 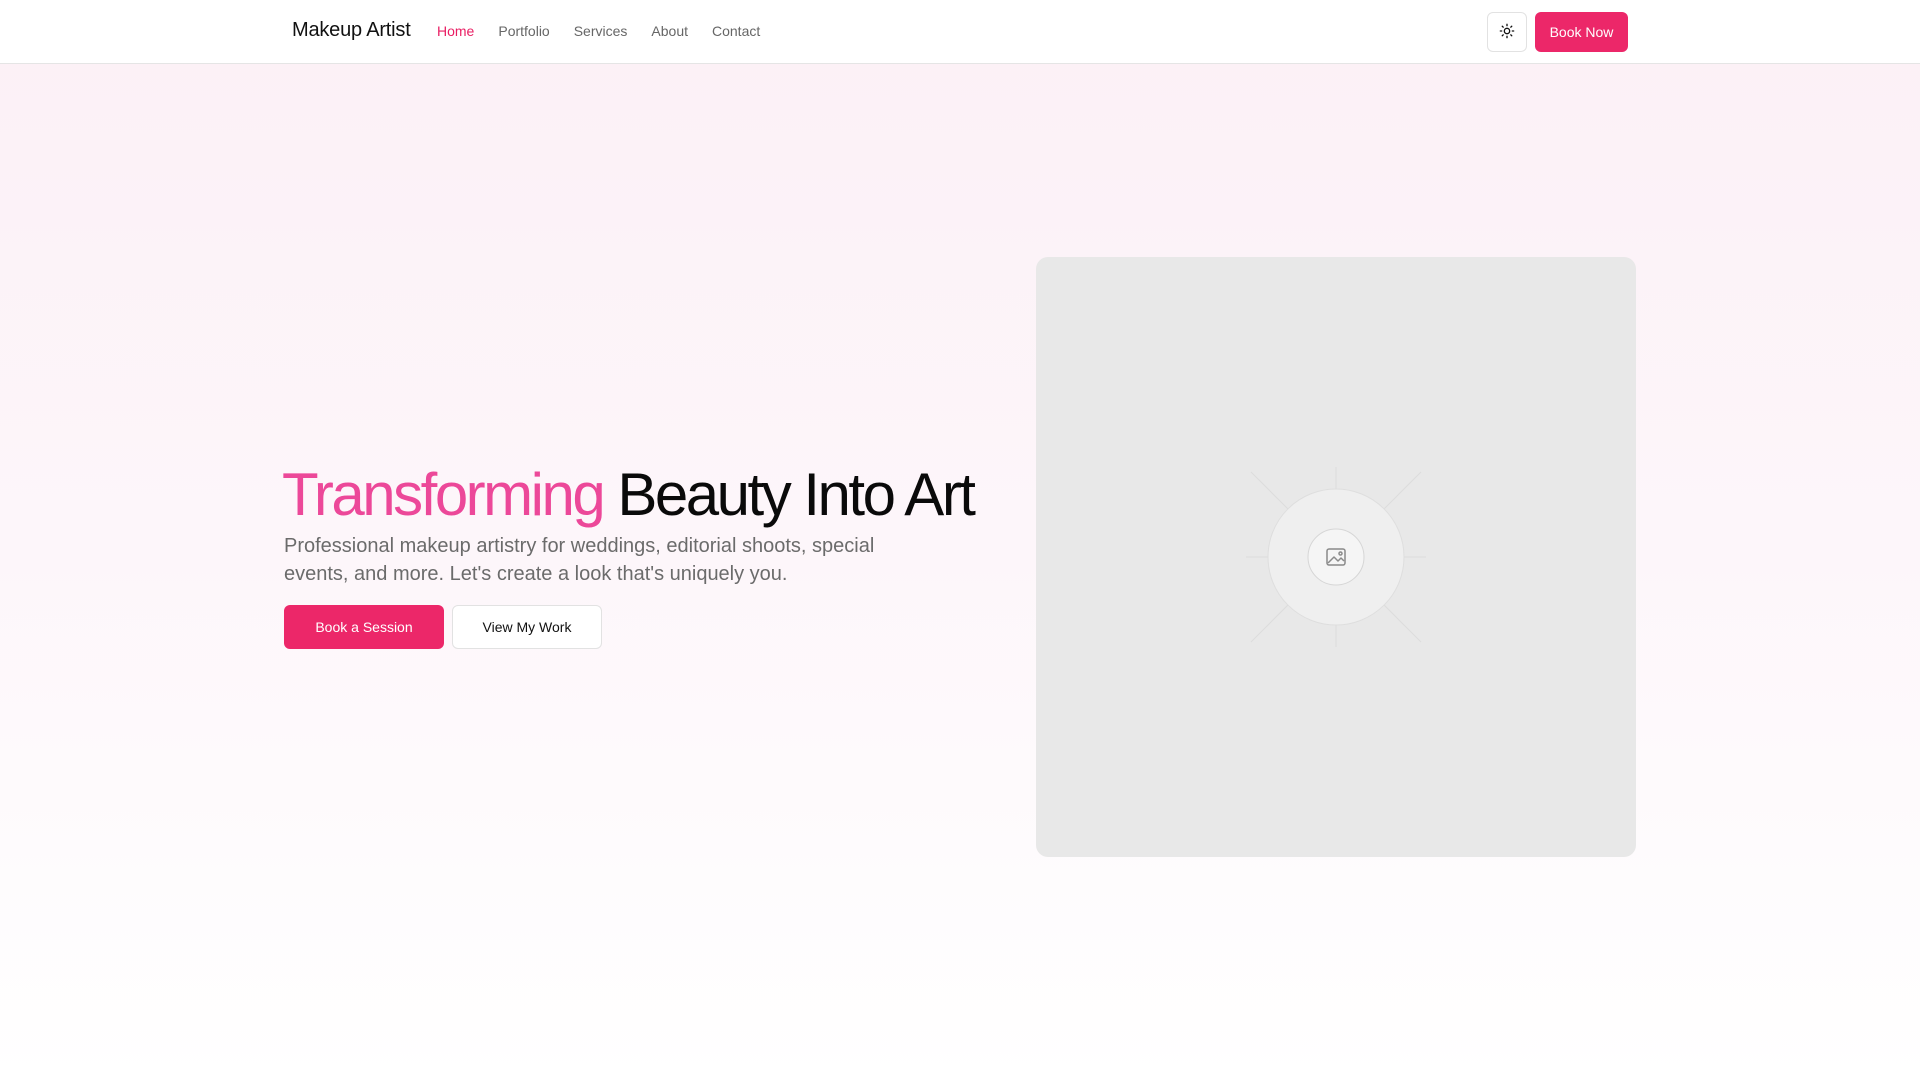 I want to click on nav-links: Home Portfolio Services About Contact, so click(x=610, y=31).